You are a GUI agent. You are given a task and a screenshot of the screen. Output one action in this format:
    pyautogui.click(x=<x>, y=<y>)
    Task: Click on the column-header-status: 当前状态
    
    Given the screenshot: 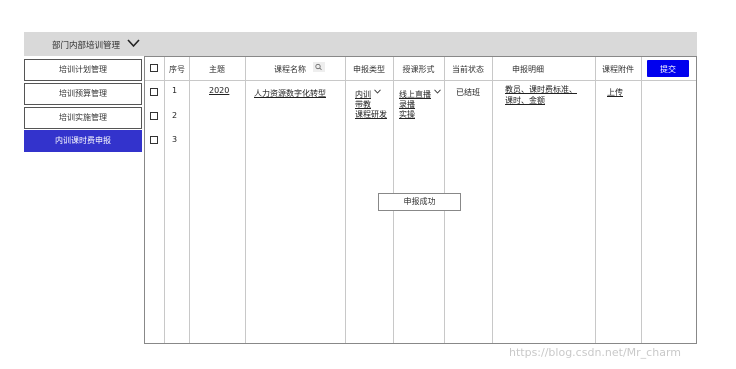 What is the action you would take?
    pyautogui.click(x=468, y=69)
    